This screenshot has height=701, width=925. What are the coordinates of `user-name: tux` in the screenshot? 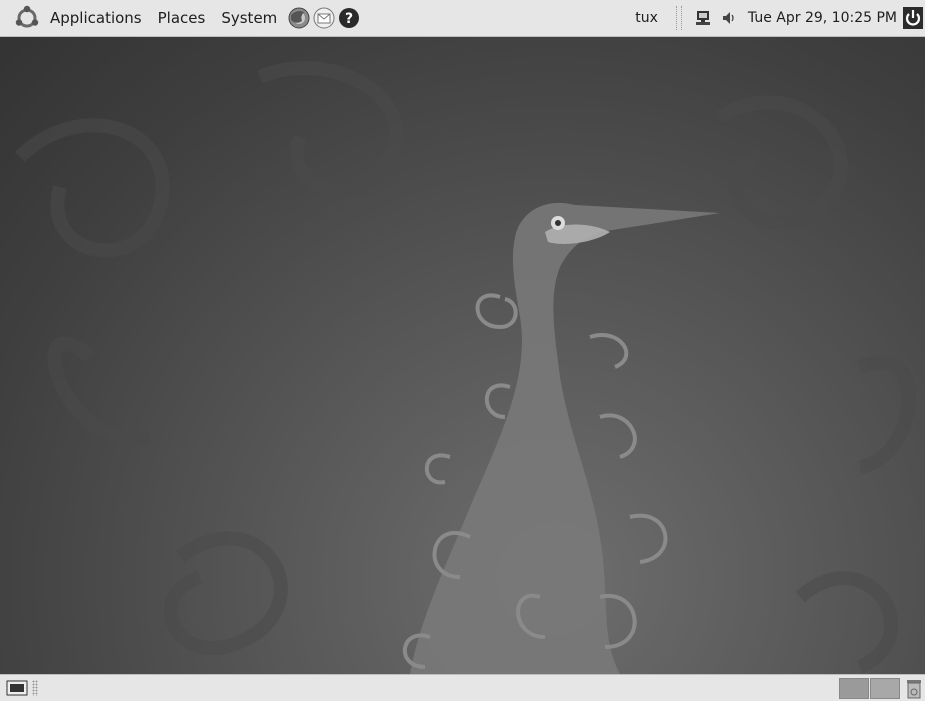 It's located at (651, 18).